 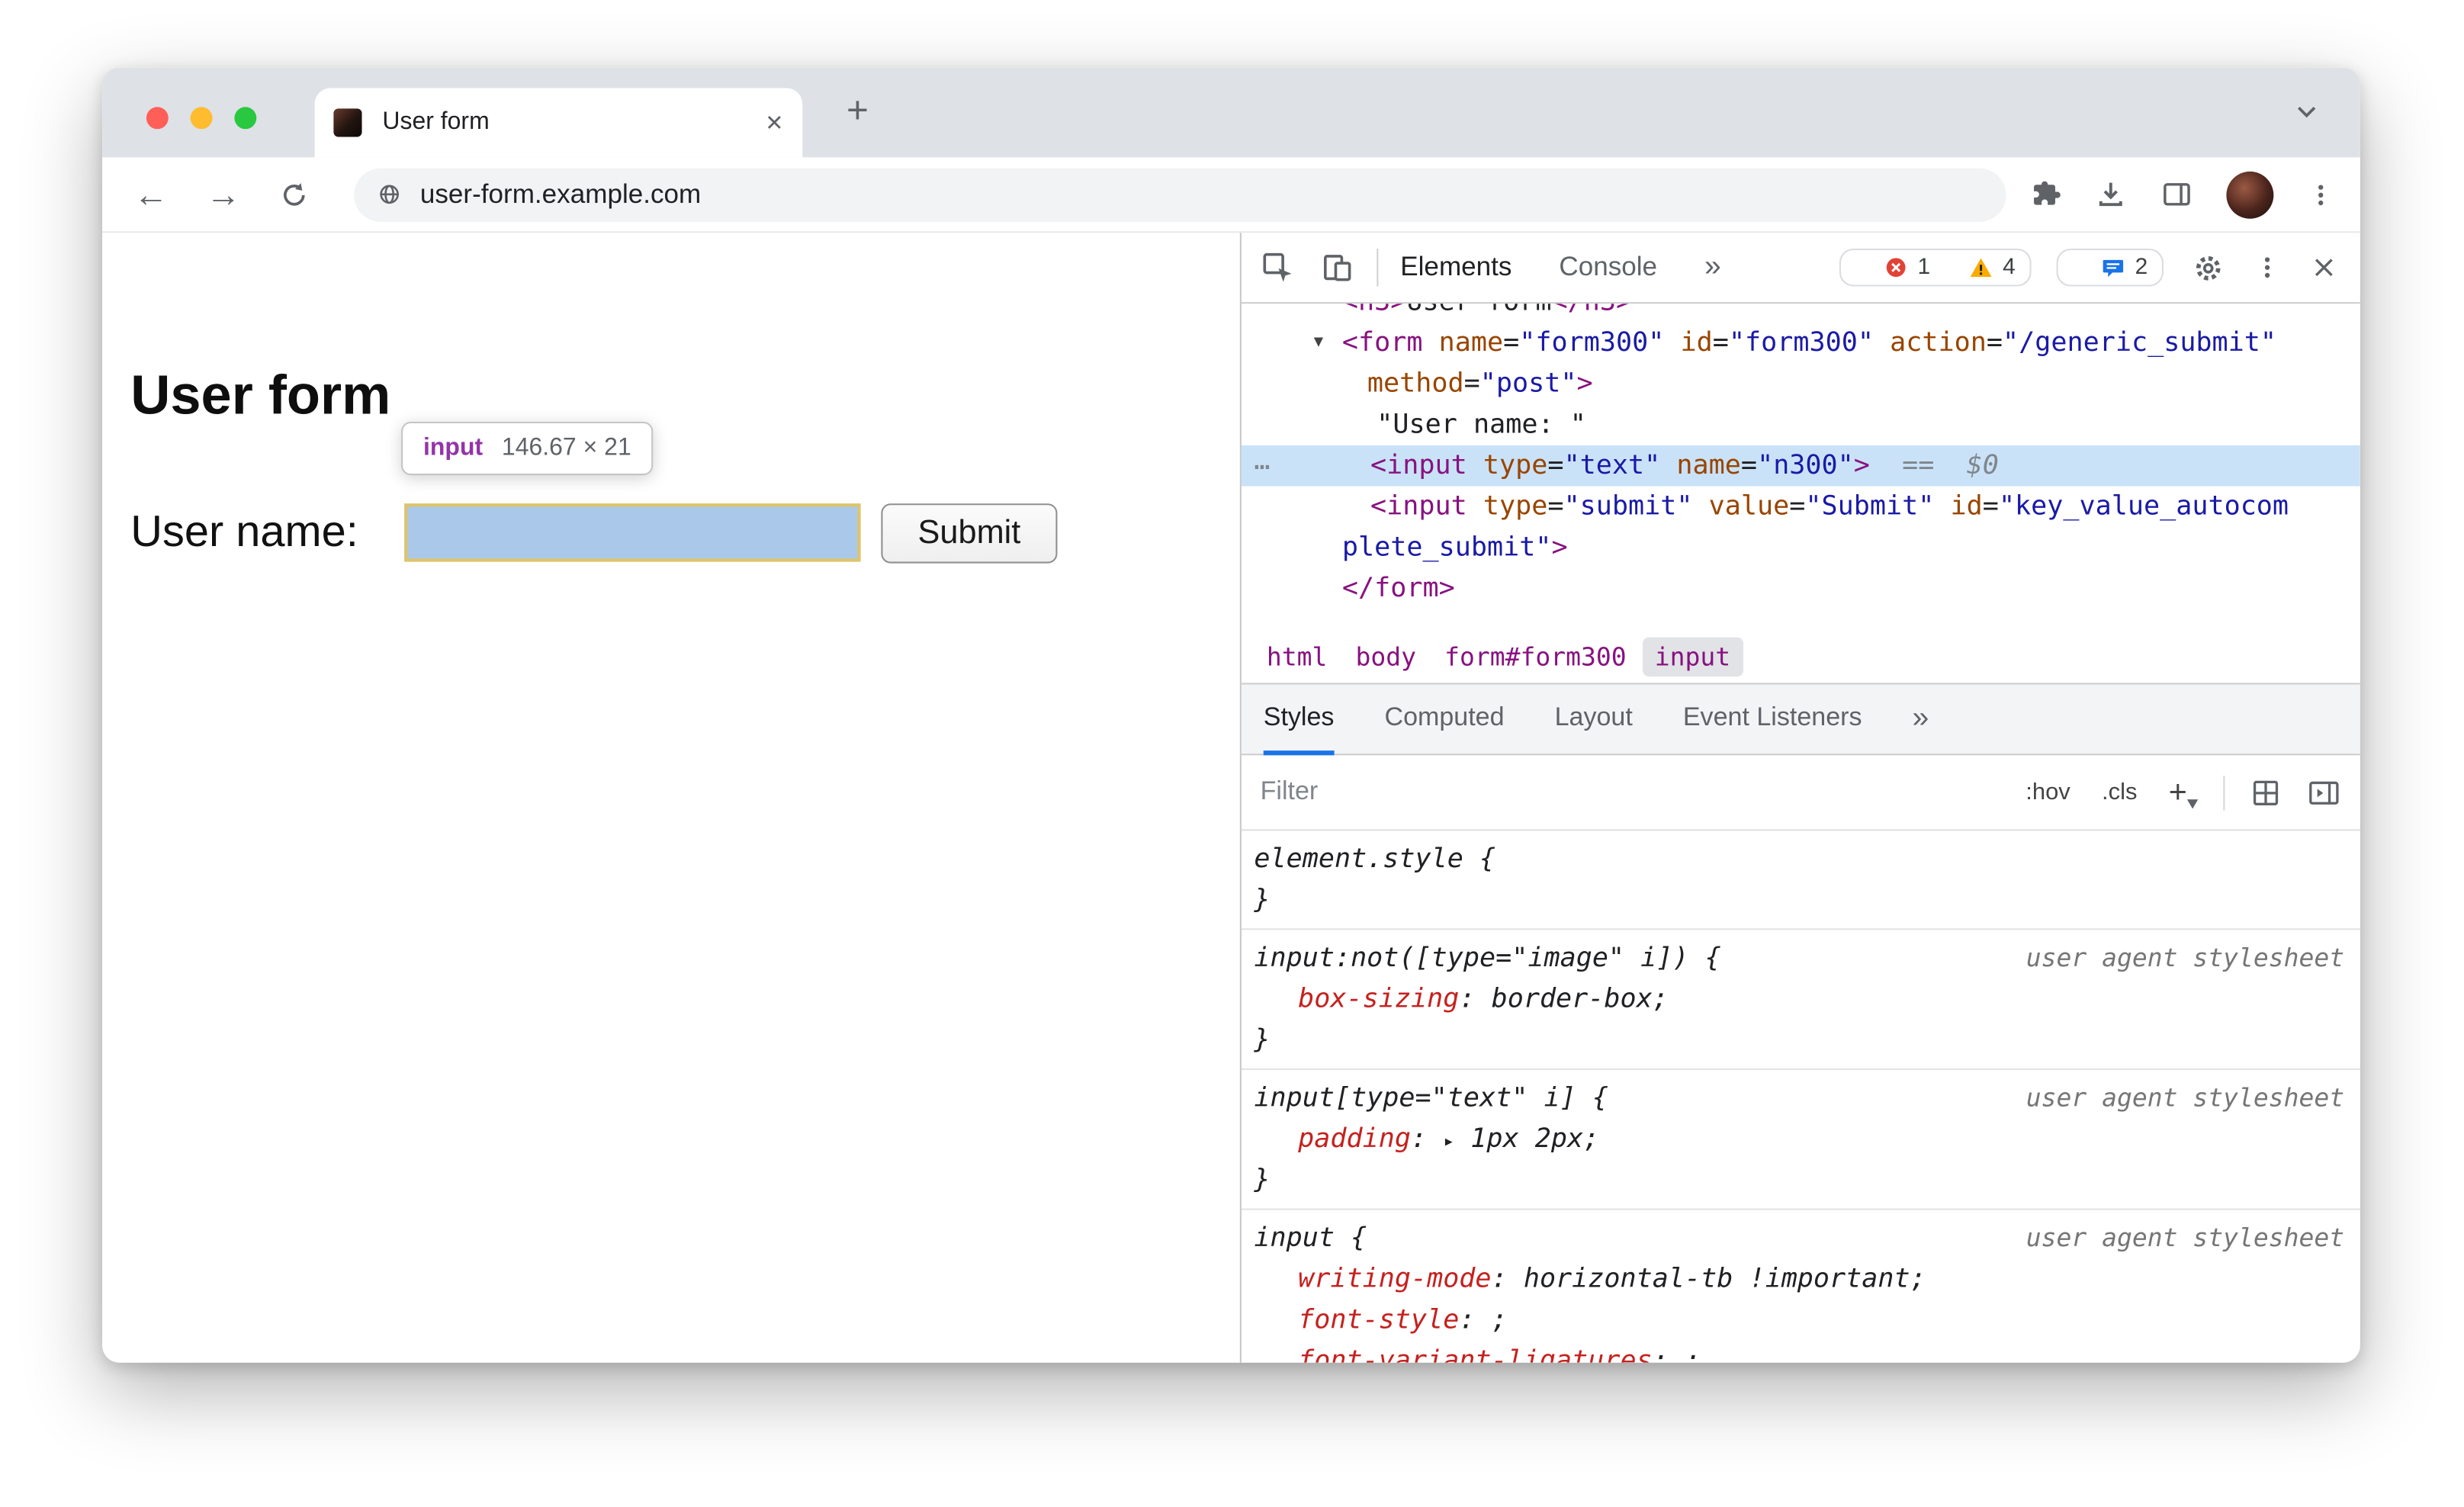 What do you see at coordinates (1800, 1320) in the screenshot?
I see `style-line: font-style: ;` at bounding box center [1800, 1320].